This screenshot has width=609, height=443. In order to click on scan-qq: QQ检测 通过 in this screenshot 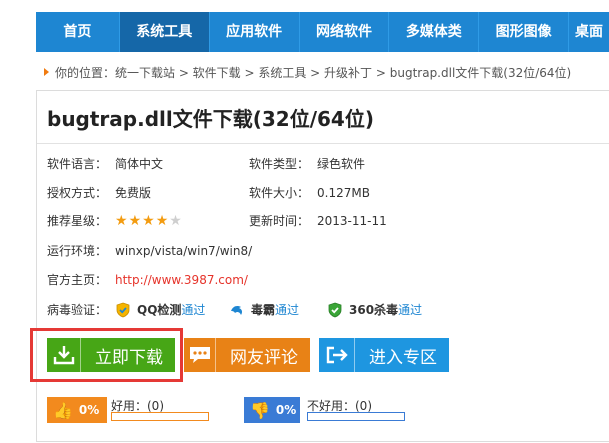, I will do `click(160, 310)`.